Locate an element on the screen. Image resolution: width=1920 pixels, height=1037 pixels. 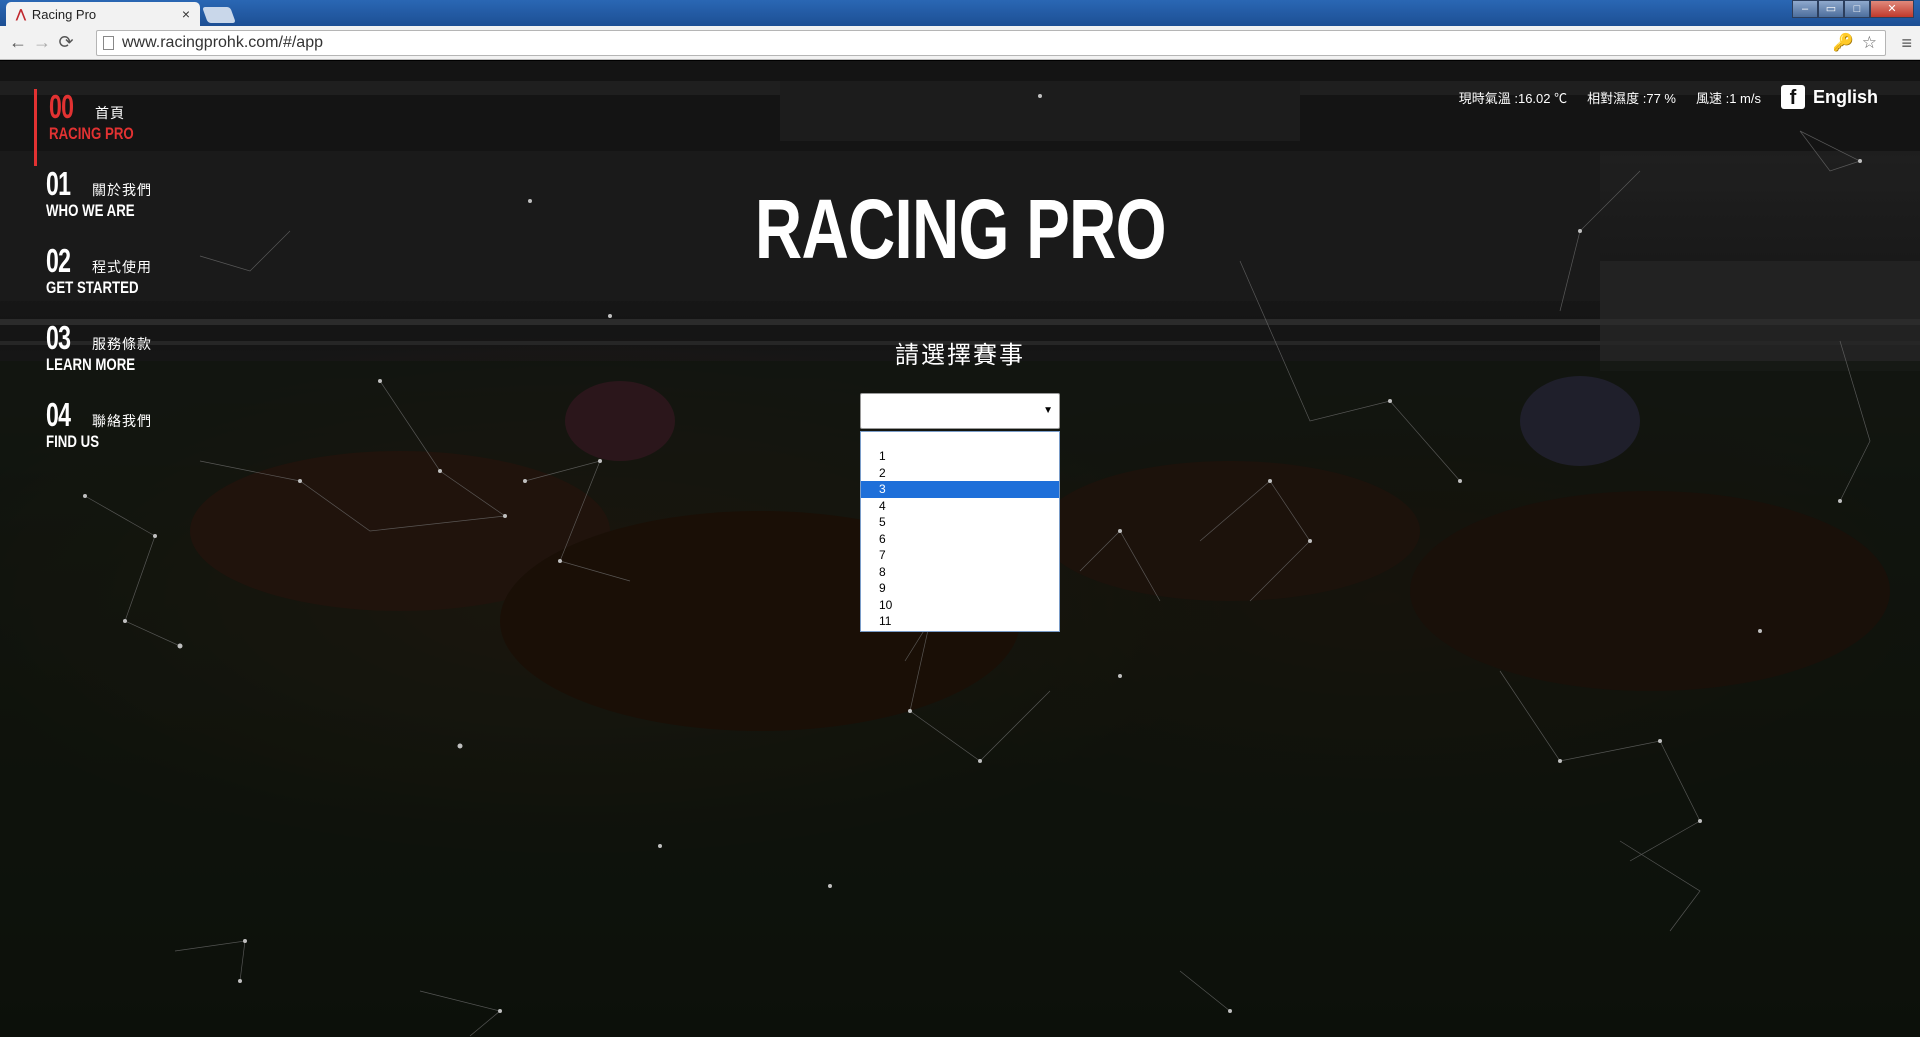
hero-title-wrap: RACING PRO is located at coordinates (960, 229).